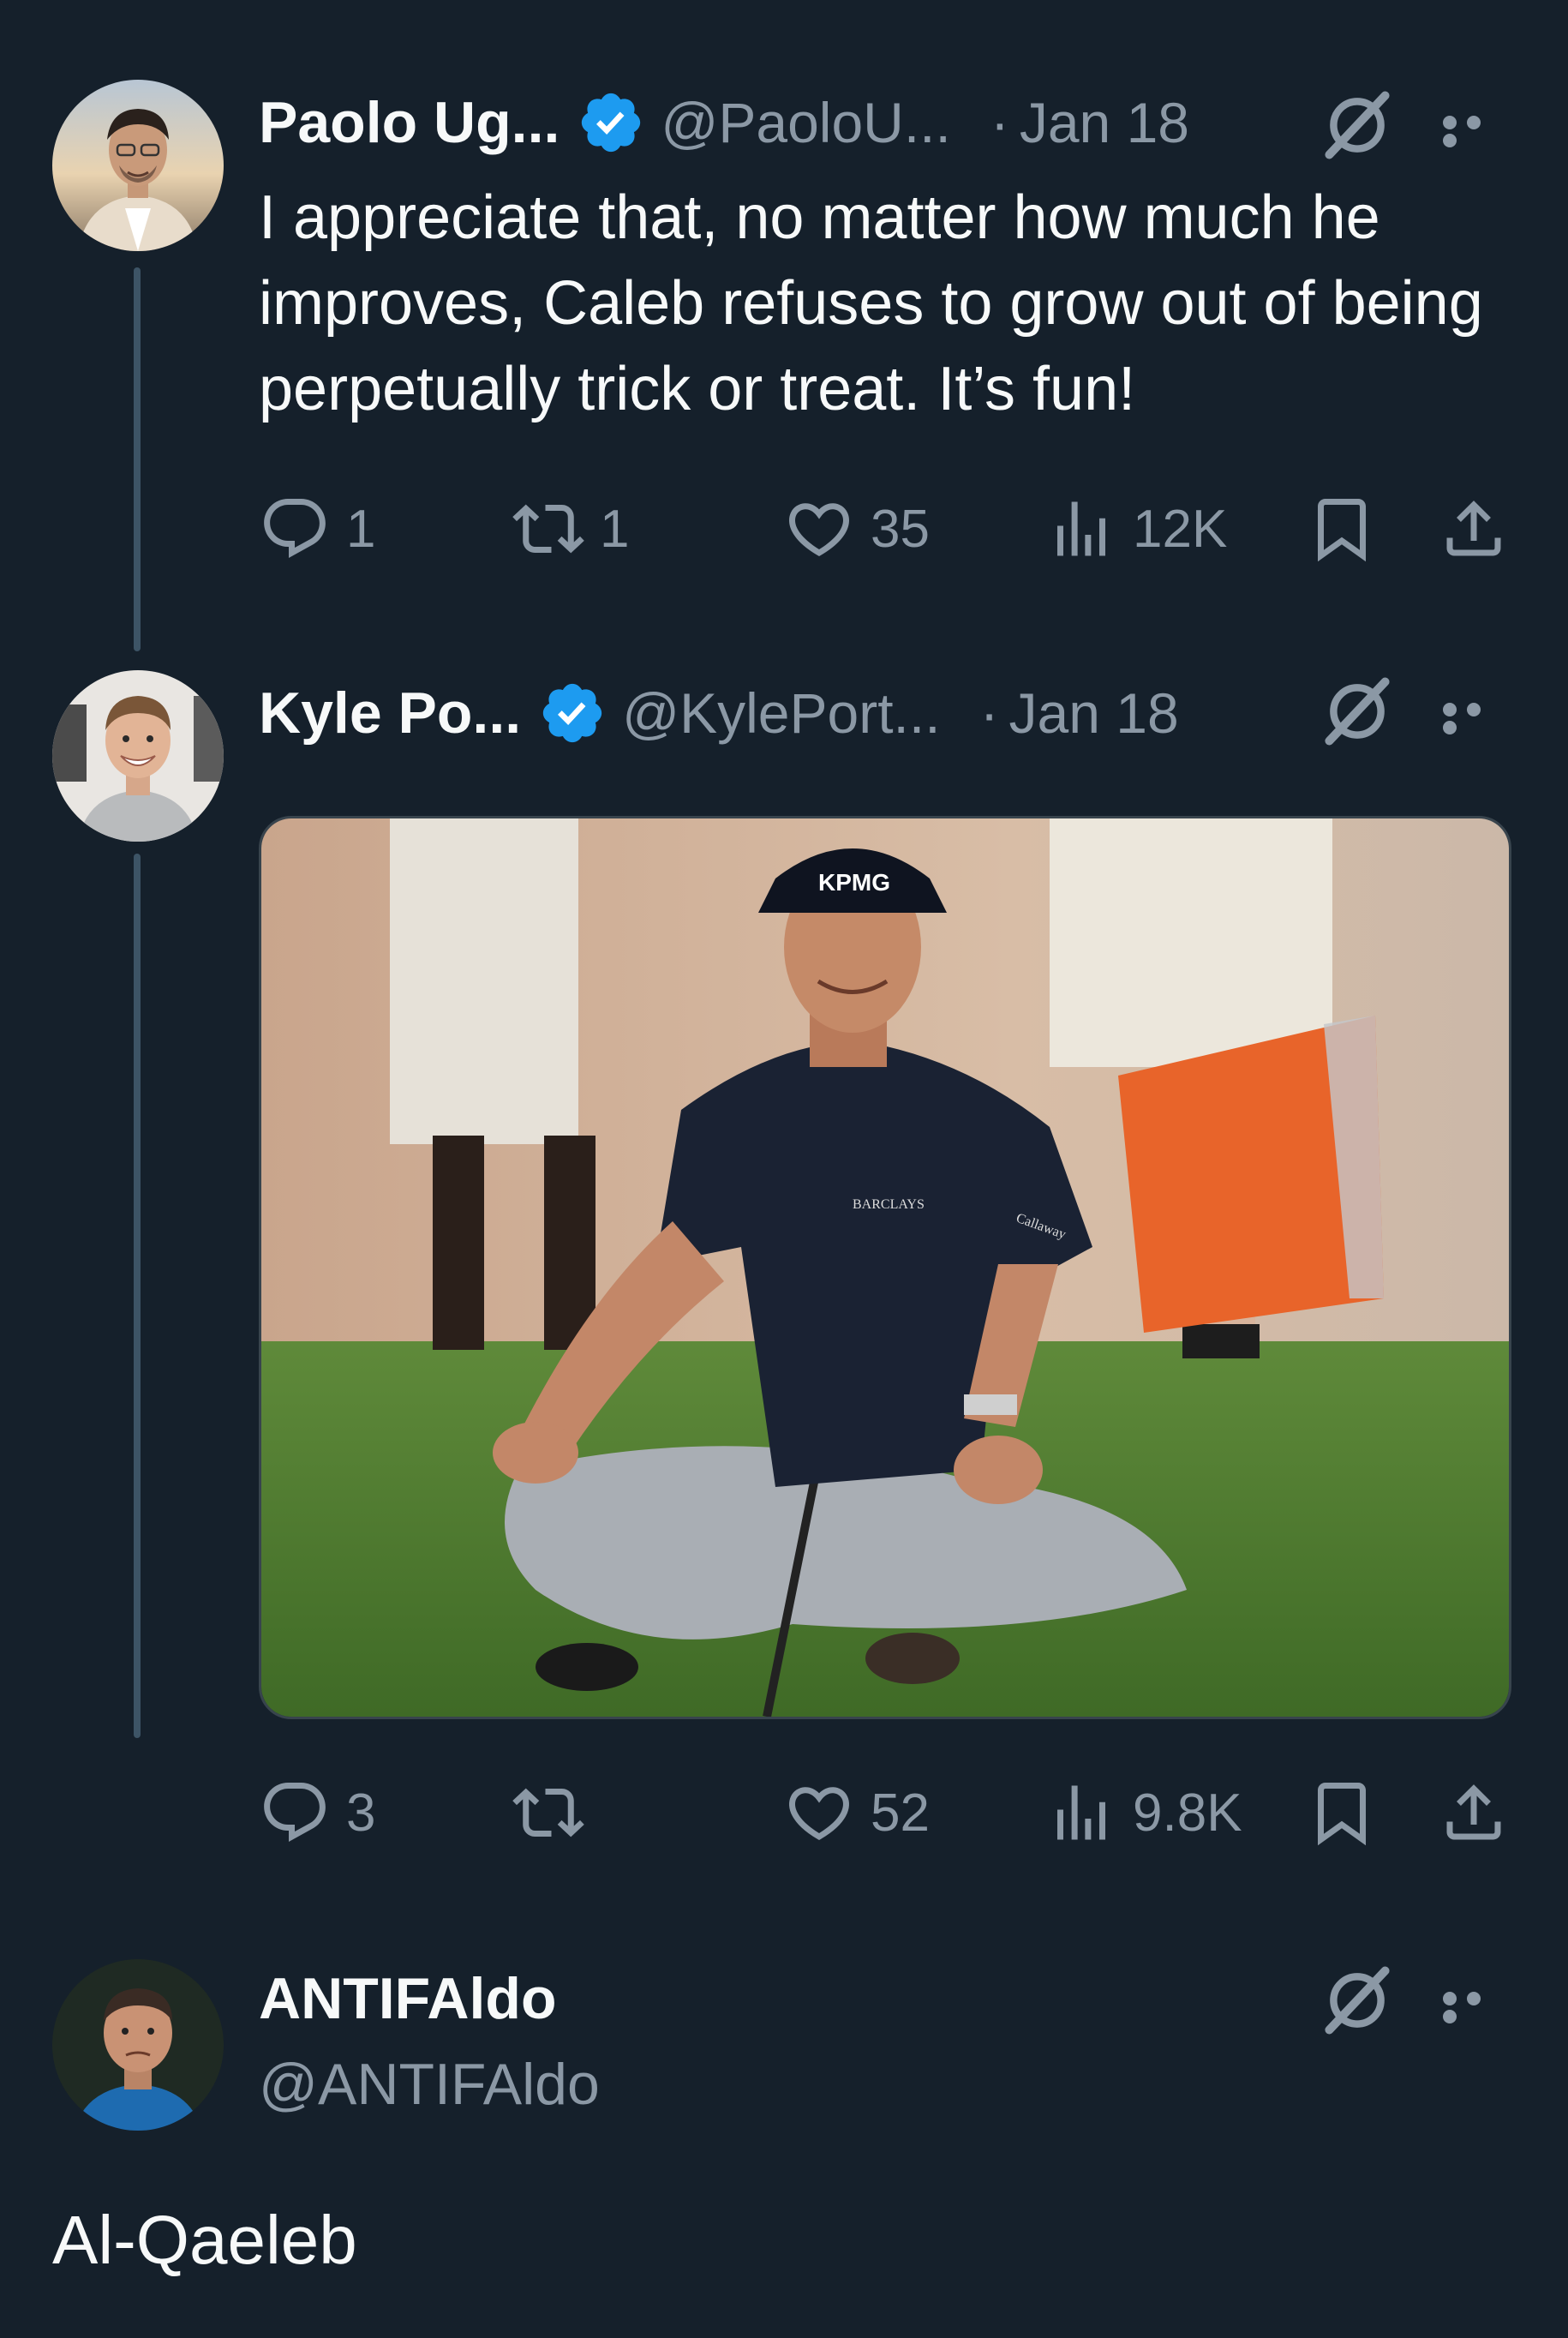 Image resolution: width=1568 pixels, height=2338 pixels. Describe the element at coordinates (854, 882) in the screenshot. I see `cap-logo-text: KPMG` at that location.